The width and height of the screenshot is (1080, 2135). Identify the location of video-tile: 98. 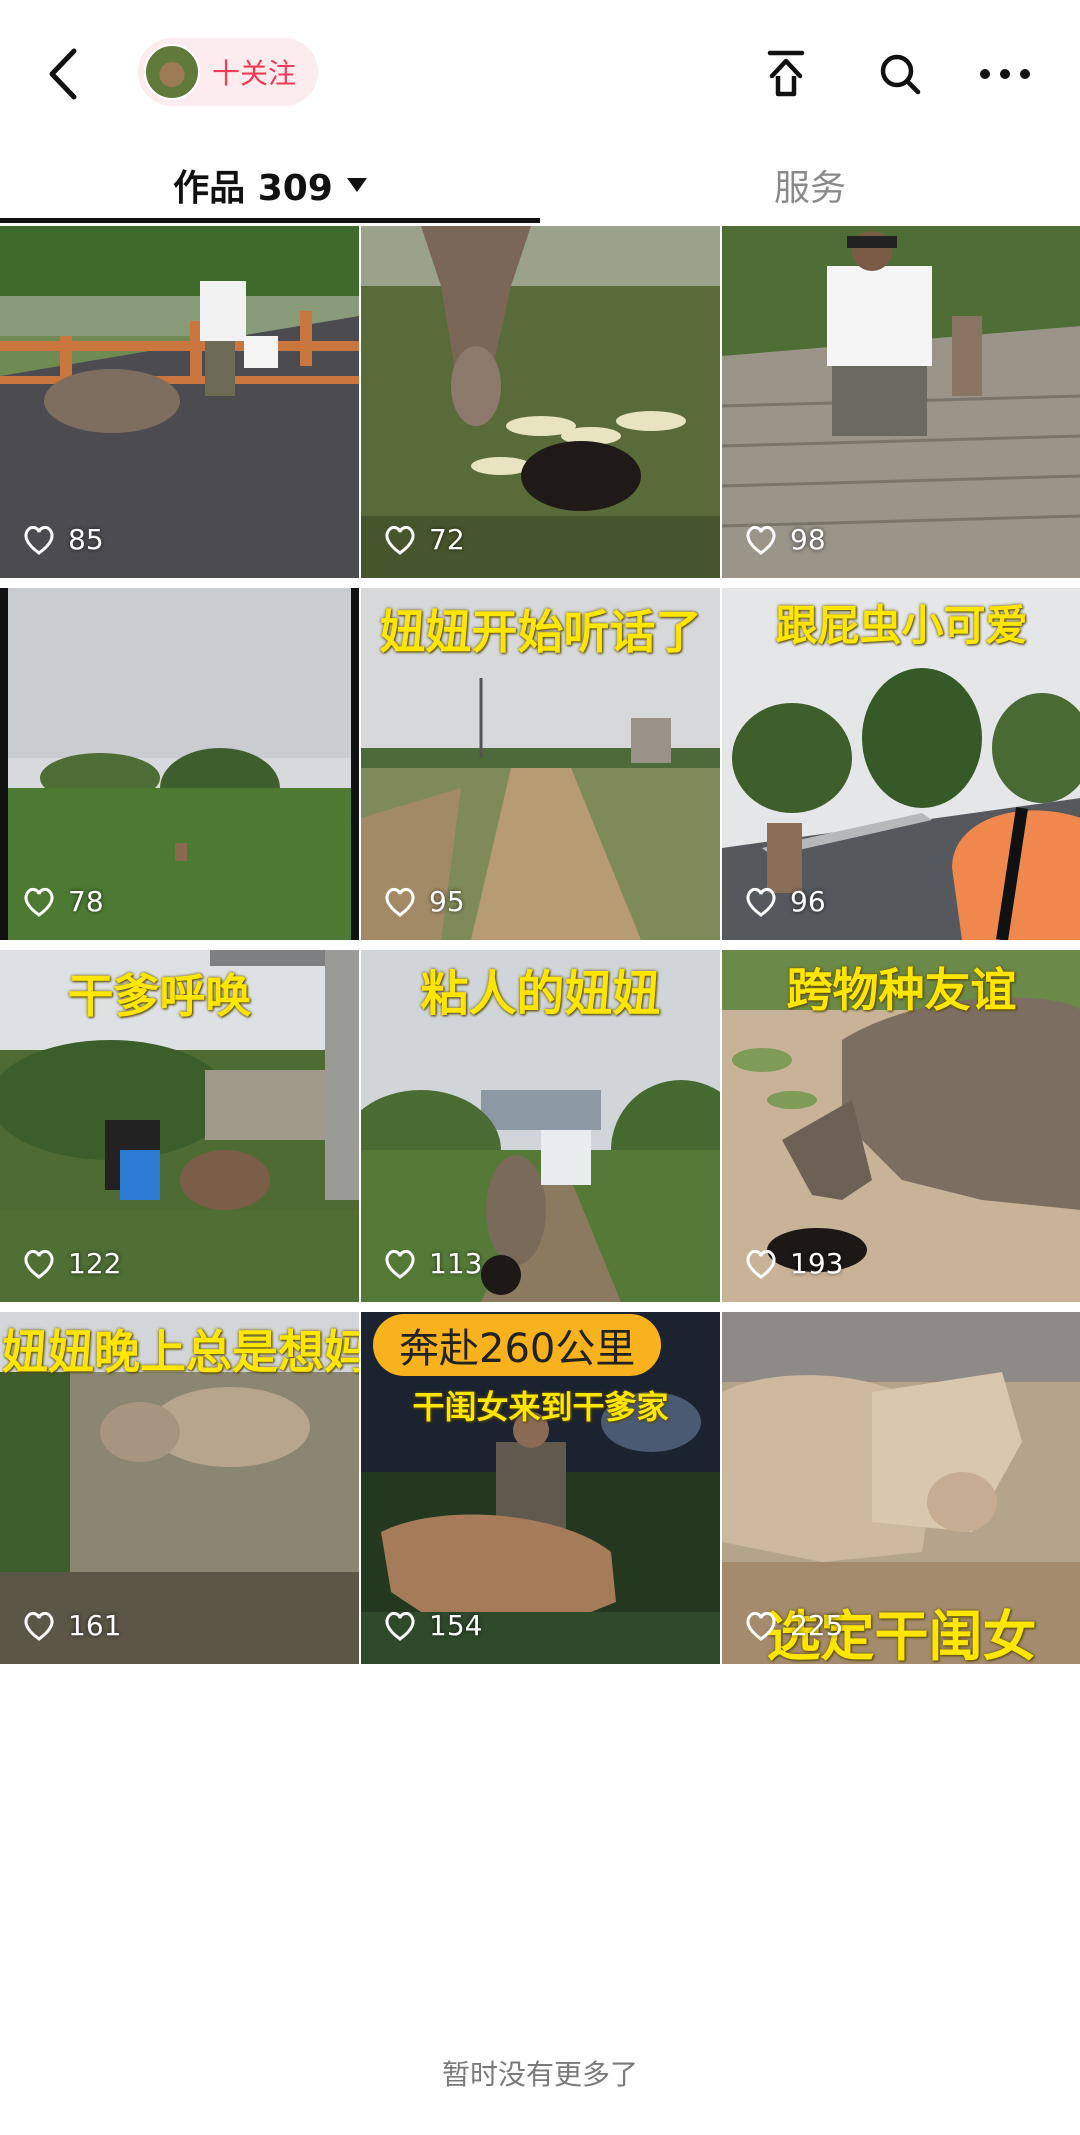
(901, 402).